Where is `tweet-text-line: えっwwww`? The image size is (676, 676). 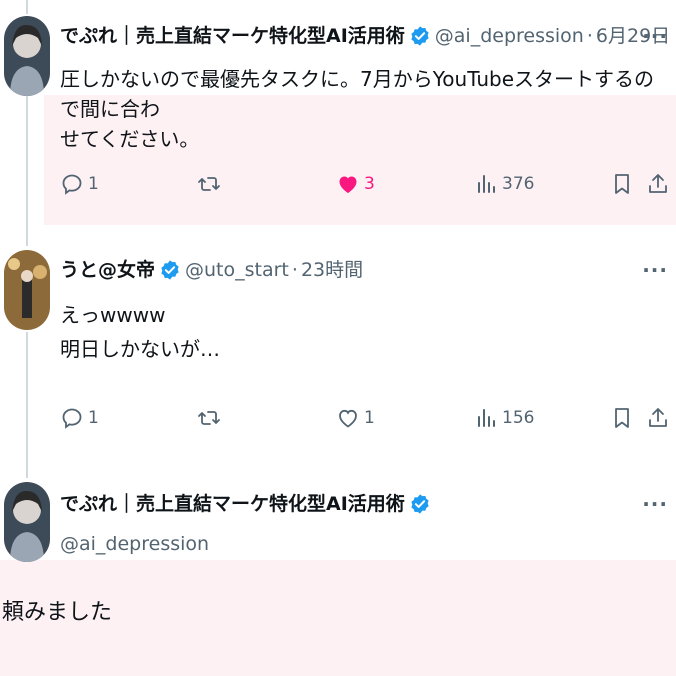
tweet-text-line: えっwwww is located at coordinates (113, 315).